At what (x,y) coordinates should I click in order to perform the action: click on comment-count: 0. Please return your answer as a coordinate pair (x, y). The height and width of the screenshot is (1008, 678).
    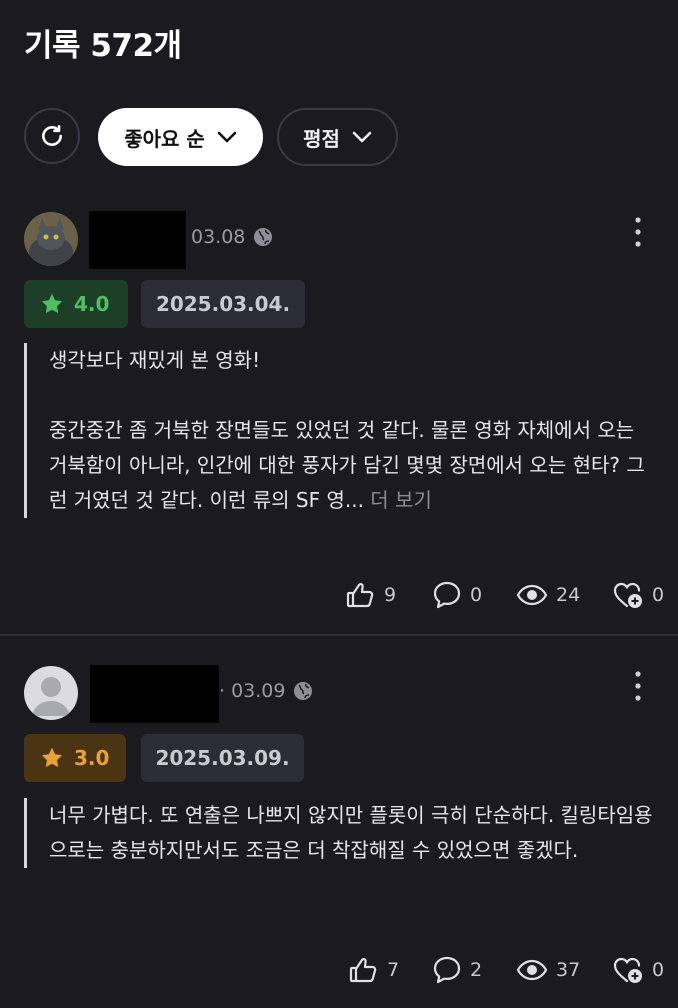
    Looking at the image, I should click on (476, 595).